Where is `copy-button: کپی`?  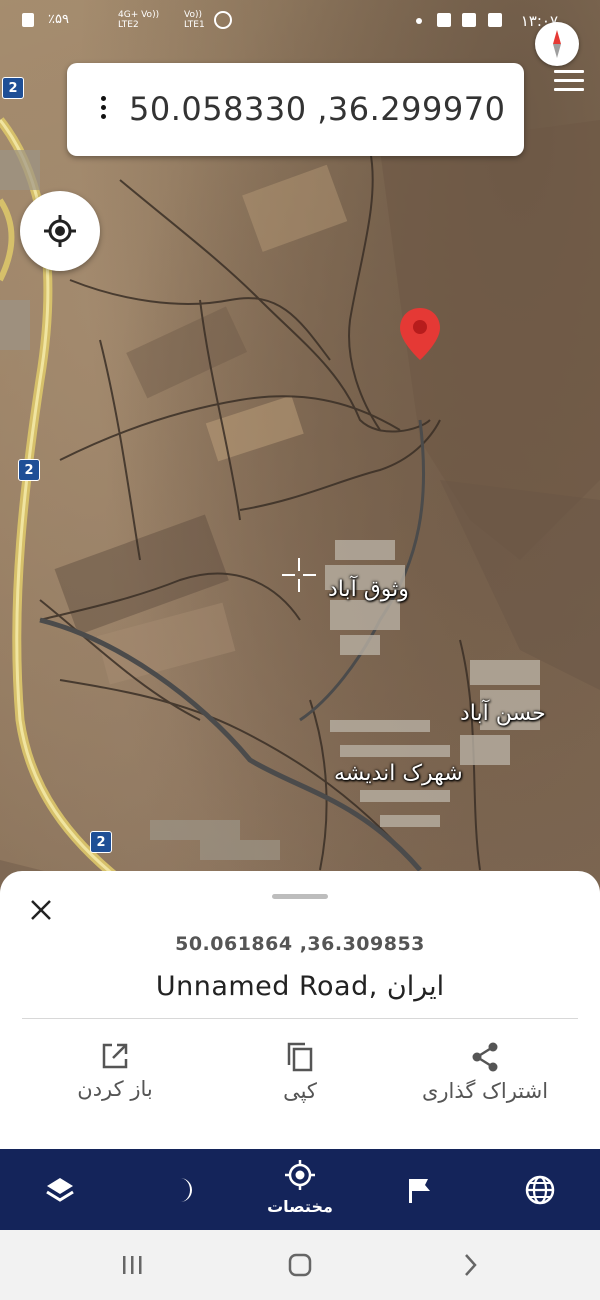
copy-button: کپی is located at coordinates (300, 1072).